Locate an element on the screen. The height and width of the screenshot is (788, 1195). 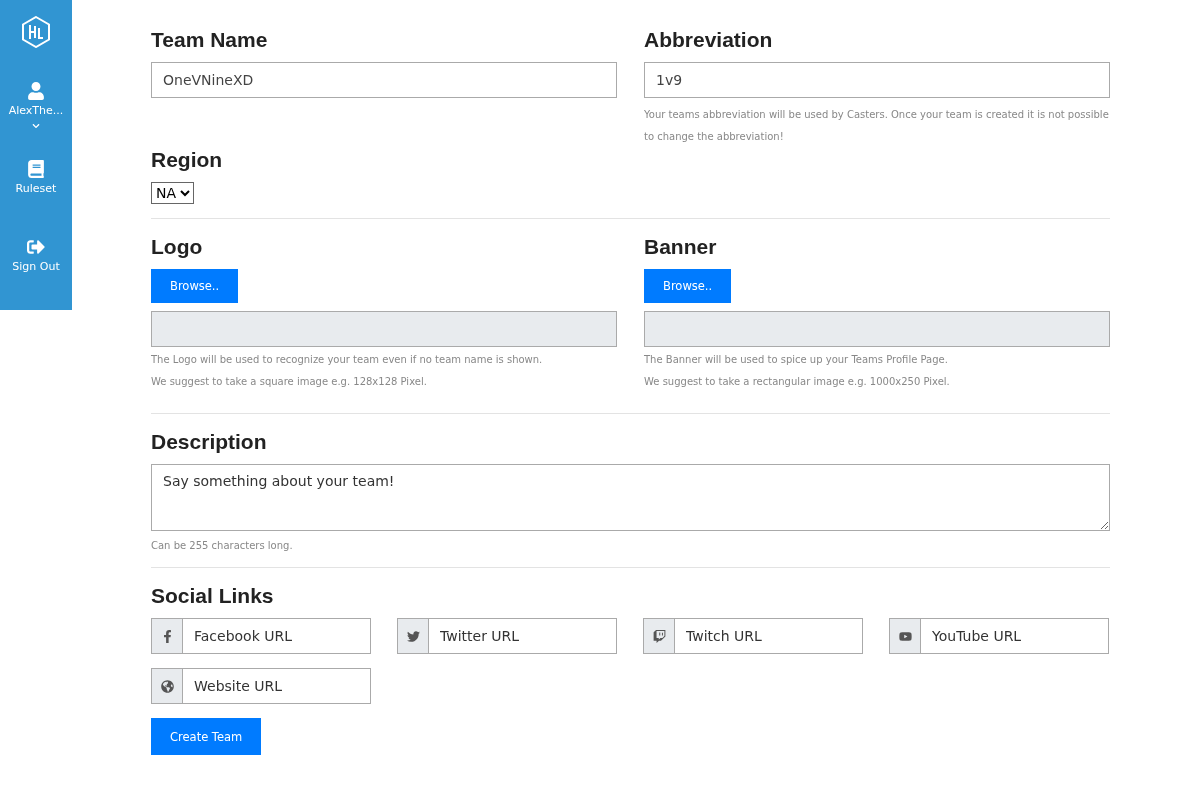
field-label: Description is located at coordinates (209, 442).